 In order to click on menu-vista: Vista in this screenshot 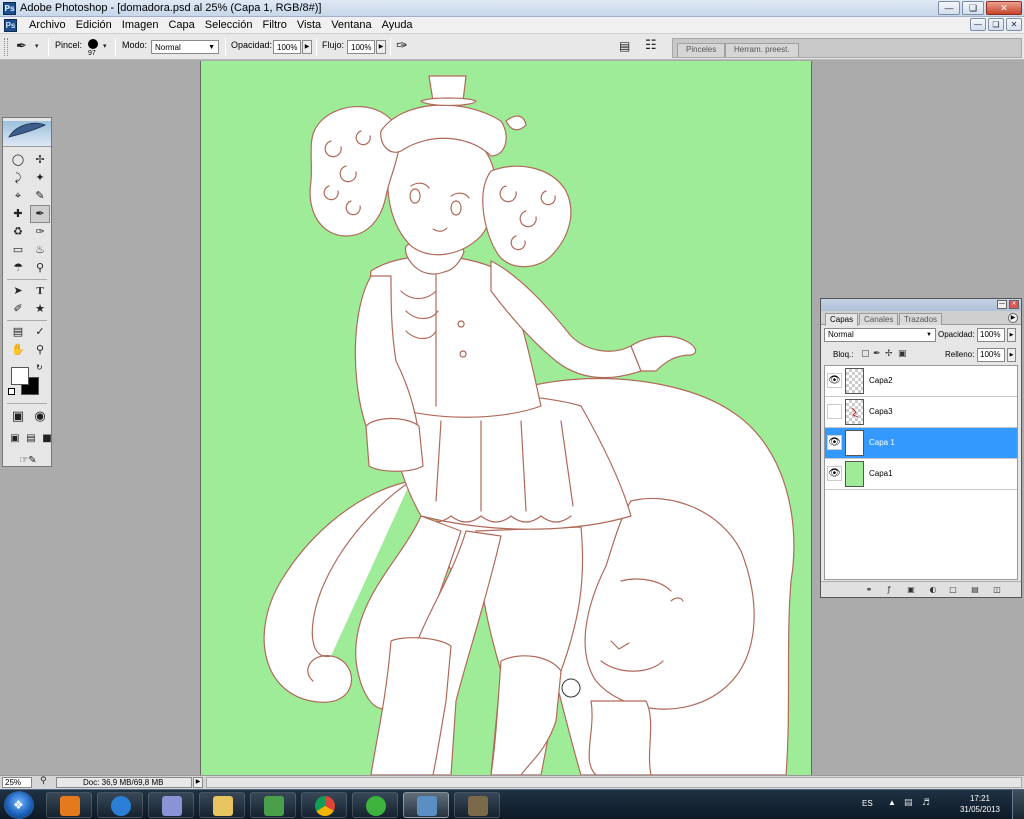, I will do `click(309, 25)`.